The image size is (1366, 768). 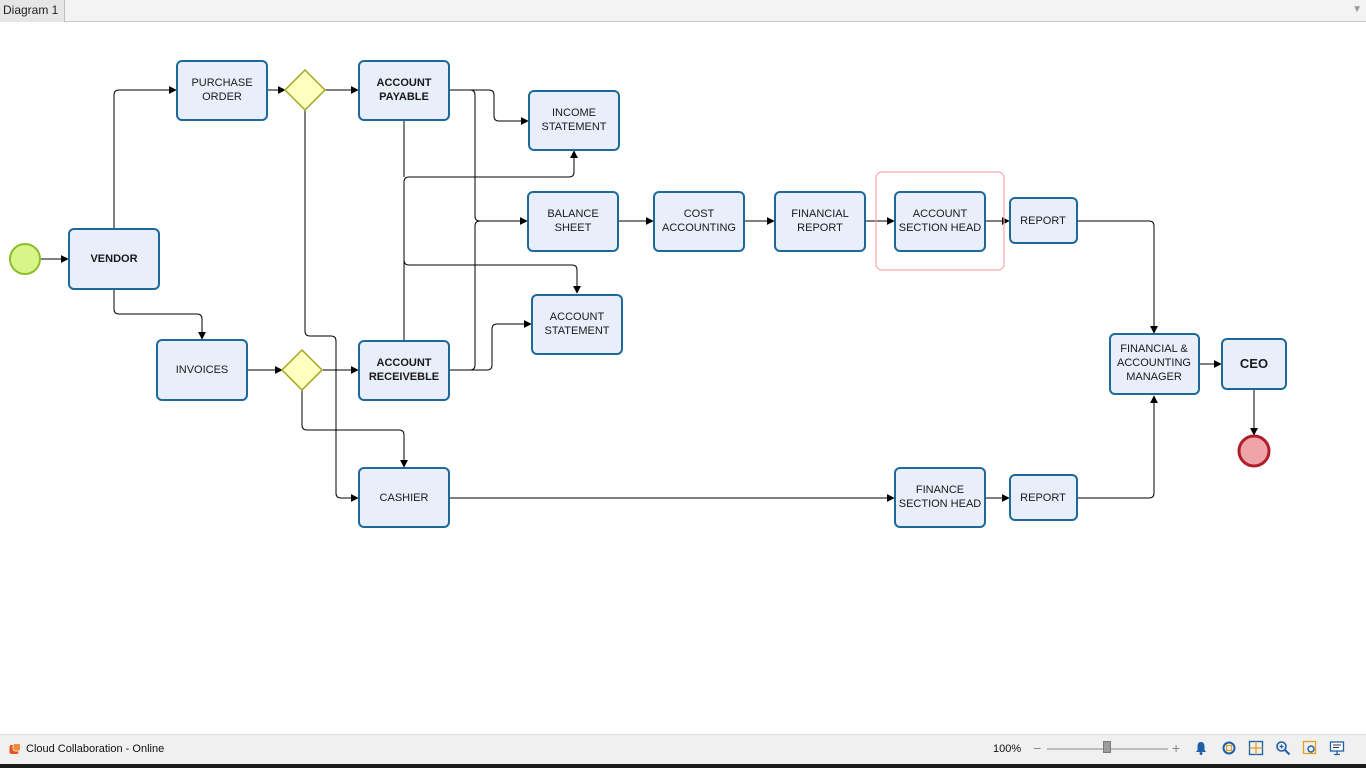 I want to click on presentation-icon, so click(x=1337, y=748).